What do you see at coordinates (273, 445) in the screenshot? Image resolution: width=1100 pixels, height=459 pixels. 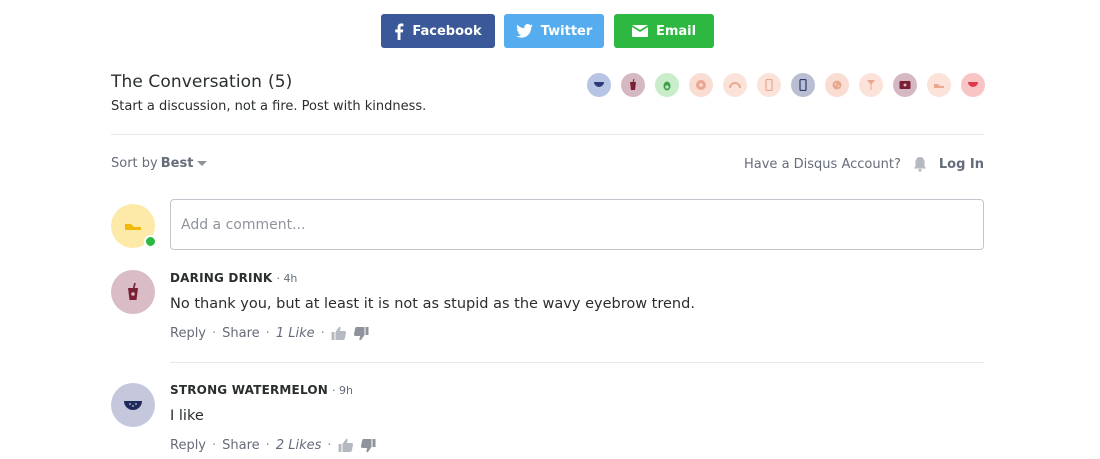 I see `comment-actions: Reply · Share · 2 Likes ·` at bounding box center [273, 445].